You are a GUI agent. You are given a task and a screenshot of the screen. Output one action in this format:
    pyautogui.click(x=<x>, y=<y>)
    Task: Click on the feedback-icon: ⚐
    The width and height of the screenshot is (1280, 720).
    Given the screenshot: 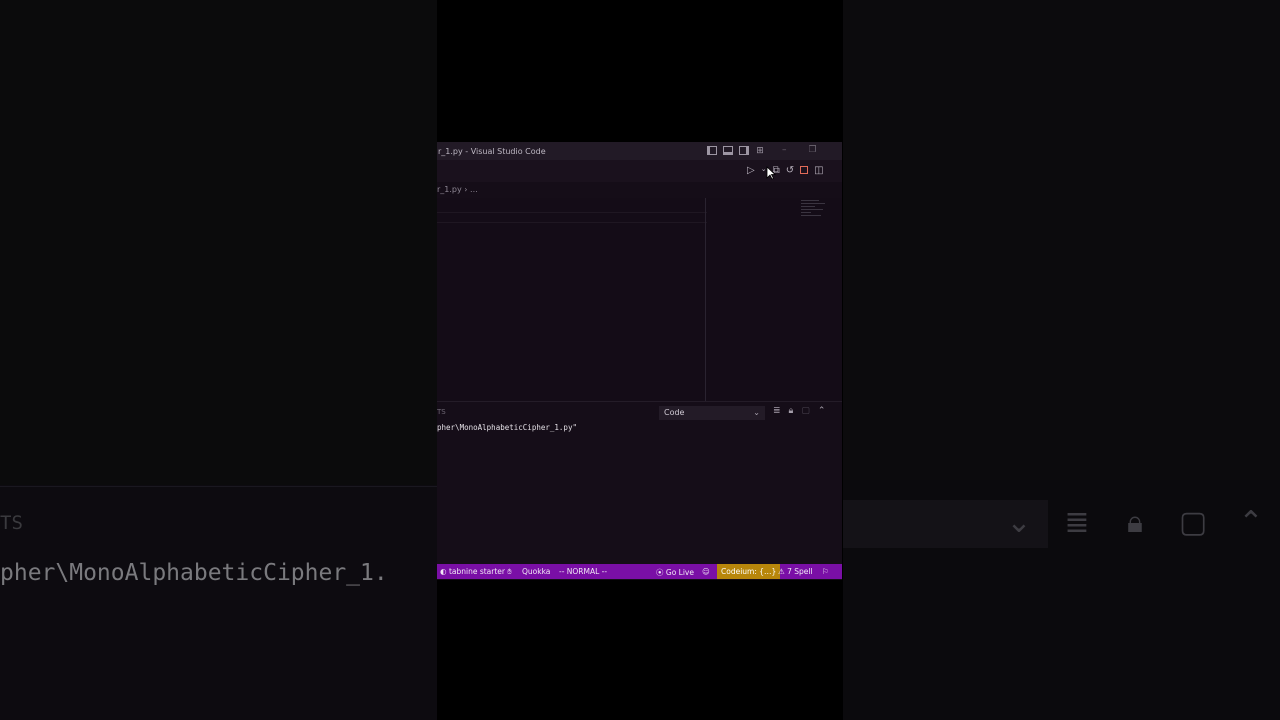 What is the action you would take?
    pyautogui.click(x=825, y=571)
    